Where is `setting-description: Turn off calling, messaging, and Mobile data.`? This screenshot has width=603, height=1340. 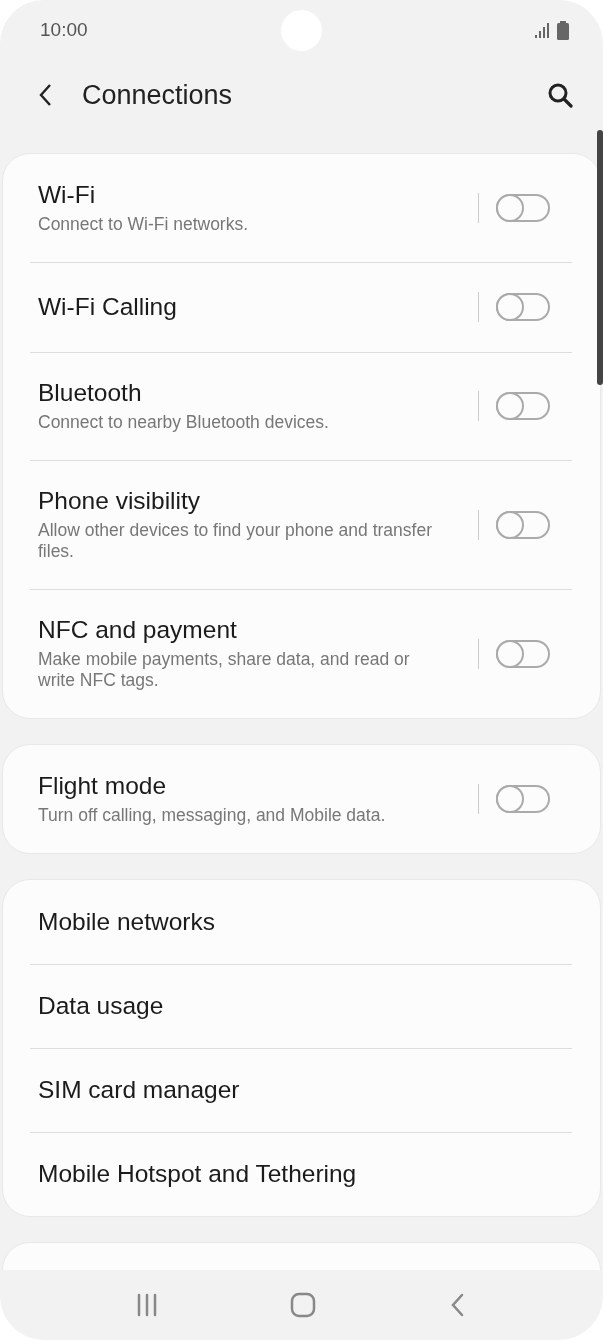 setting-description: Turn off calling, messaging, and Mobile data. is located at coordinates (212, 815).